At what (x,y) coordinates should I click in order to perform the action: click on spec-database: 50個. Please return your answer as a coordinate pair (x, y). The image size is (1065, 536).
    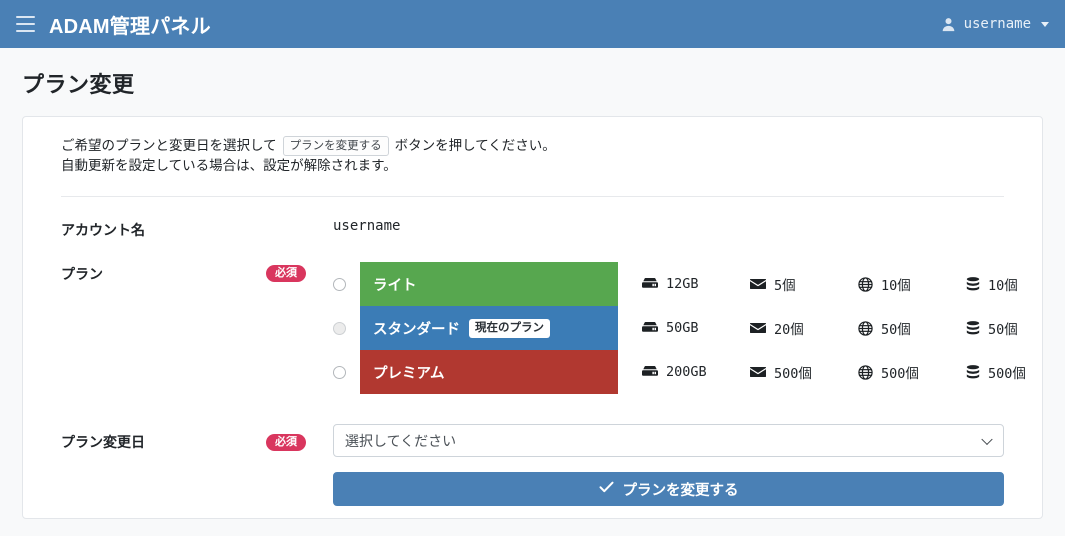
    Looking at the image, I should click on (999, 328).